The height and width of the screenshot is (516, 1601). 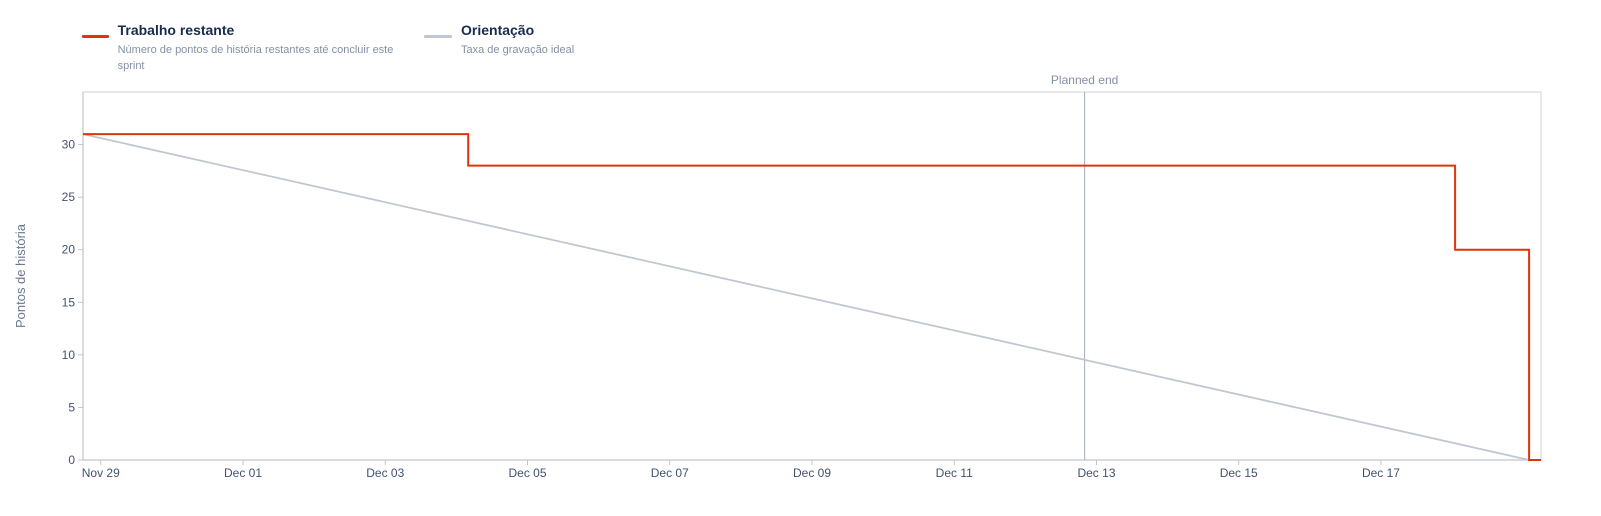 I want to click on y-tick-label: 20, so click(x=69, y=250).